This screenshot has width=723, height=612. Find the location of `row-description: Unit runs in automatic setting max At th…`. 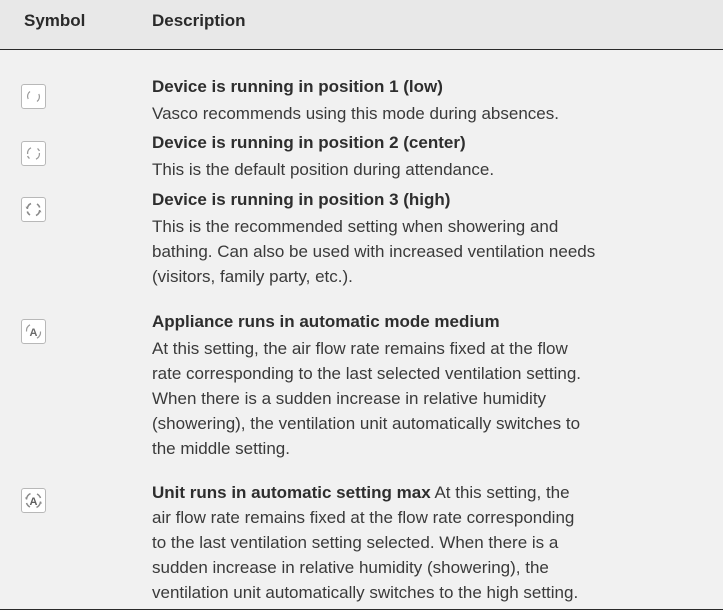

row-description: Unit runs in automatic setting max At th… is located at coordinates (365, 542).